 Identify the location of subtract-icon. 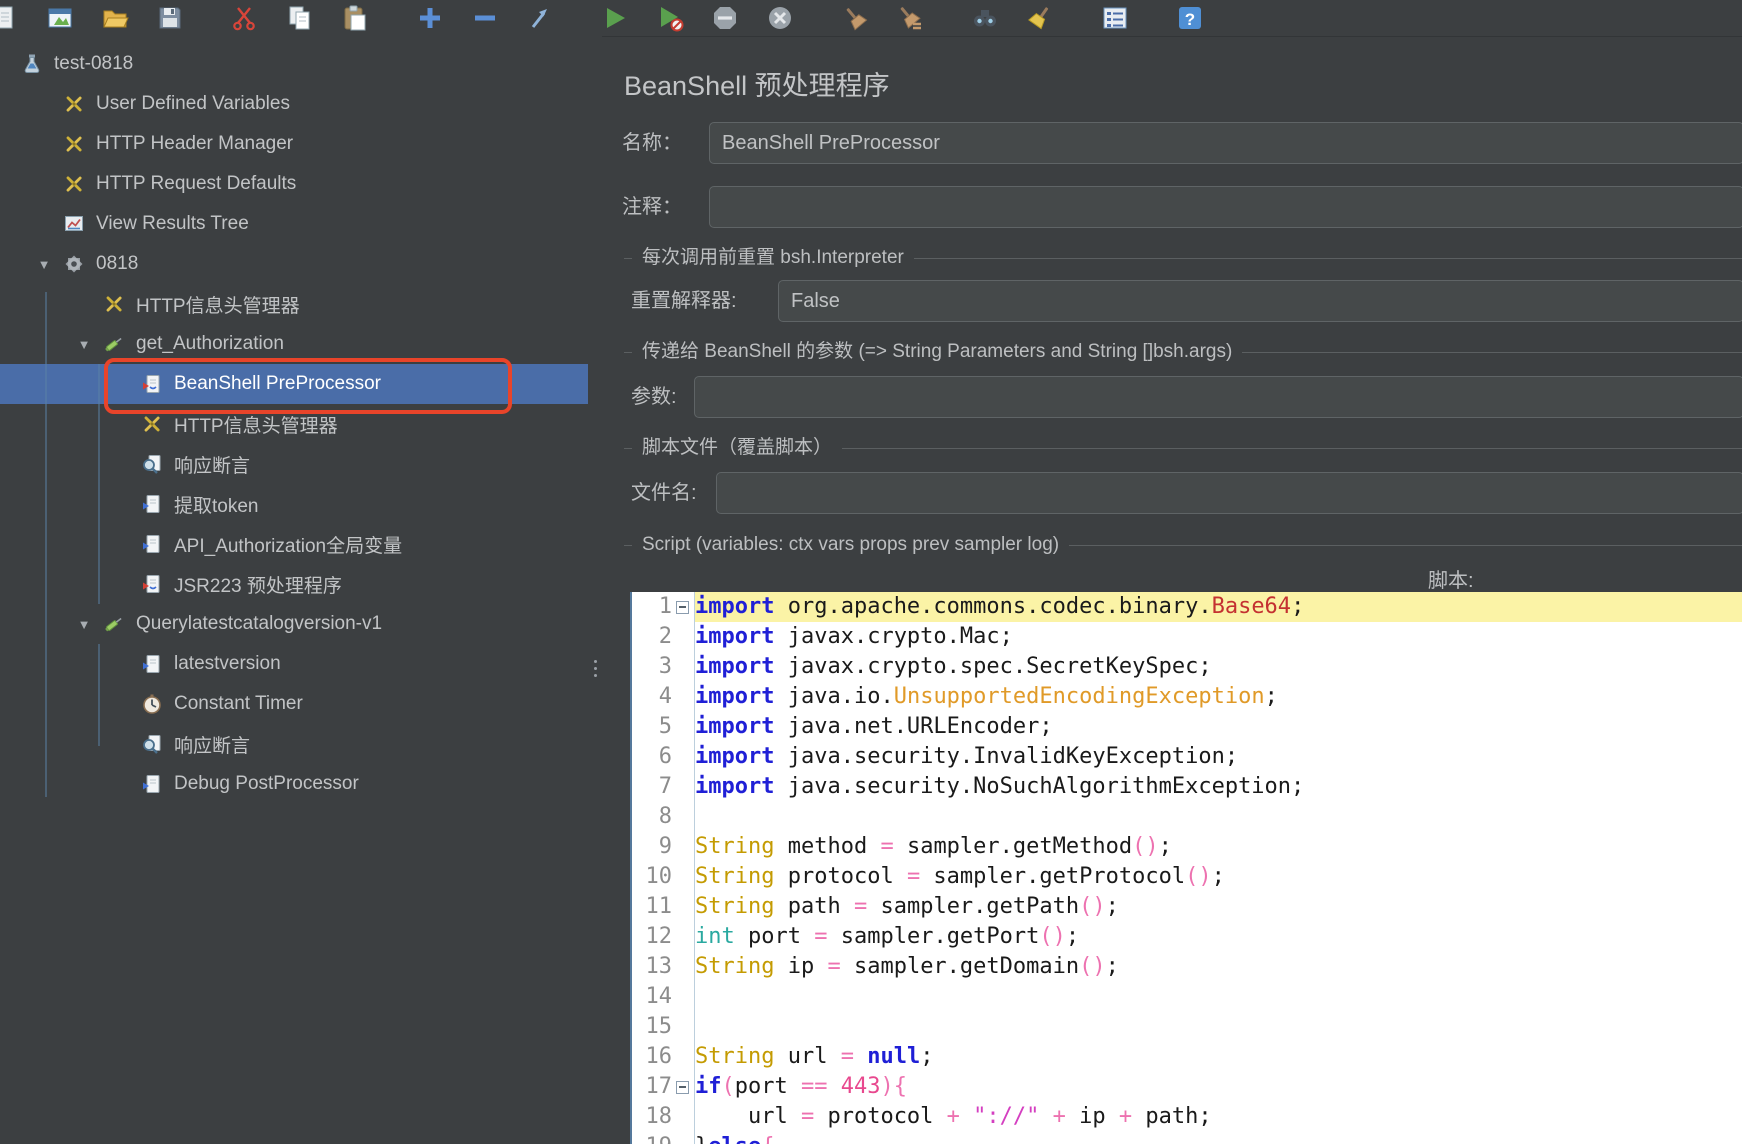
(485, 18).